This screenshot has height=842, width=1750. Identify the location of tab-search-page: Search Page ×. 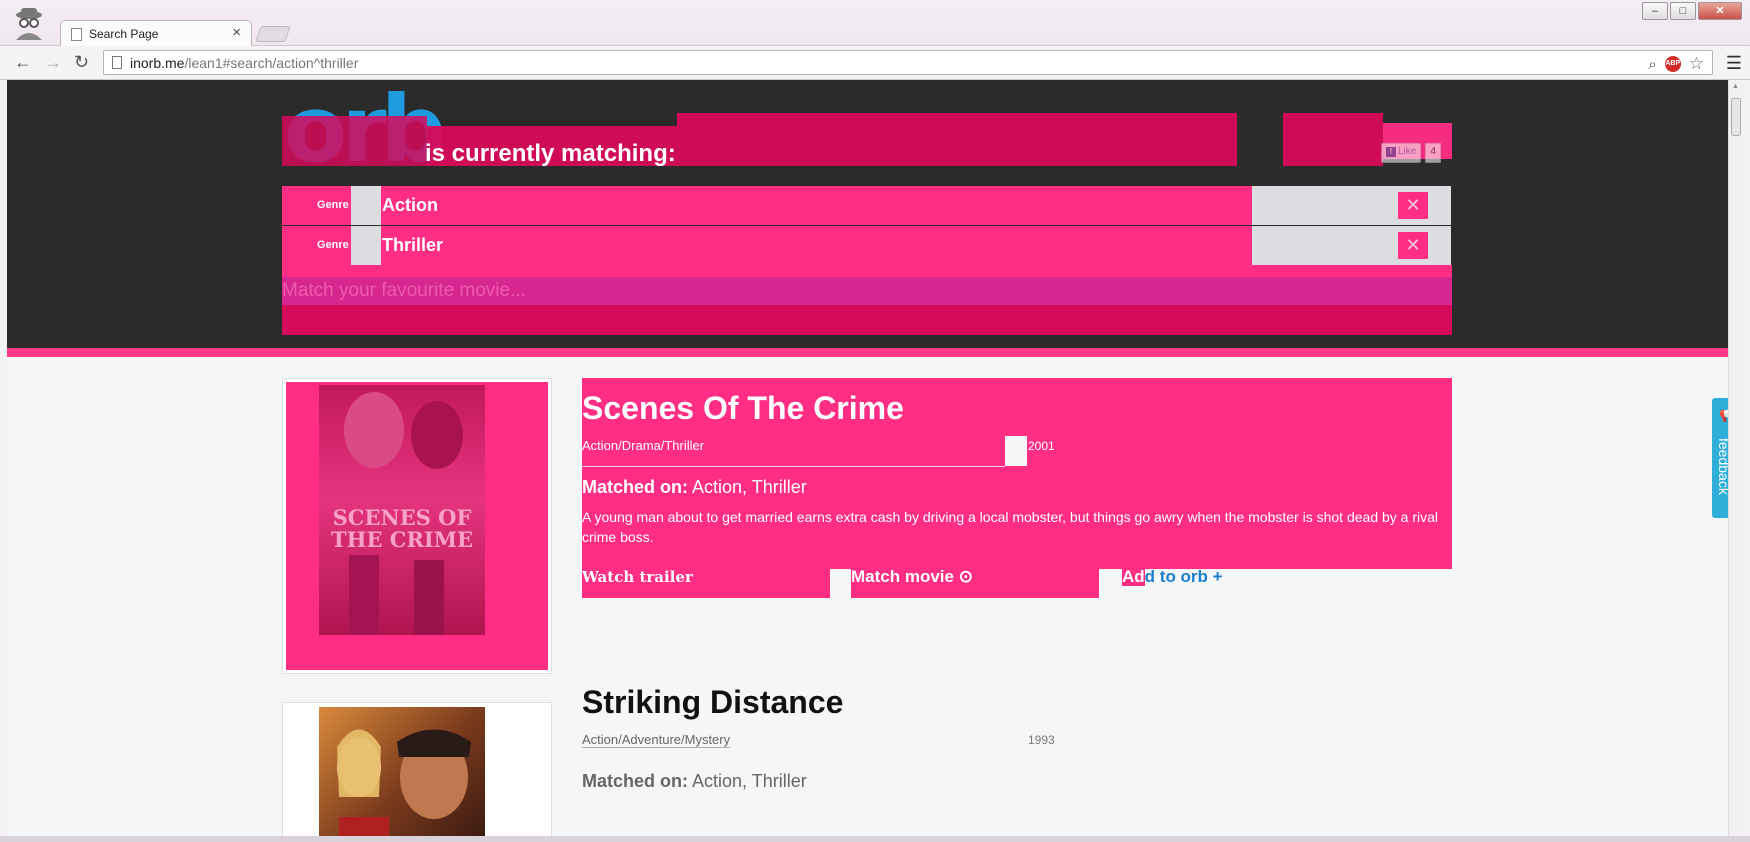
(156, 33).